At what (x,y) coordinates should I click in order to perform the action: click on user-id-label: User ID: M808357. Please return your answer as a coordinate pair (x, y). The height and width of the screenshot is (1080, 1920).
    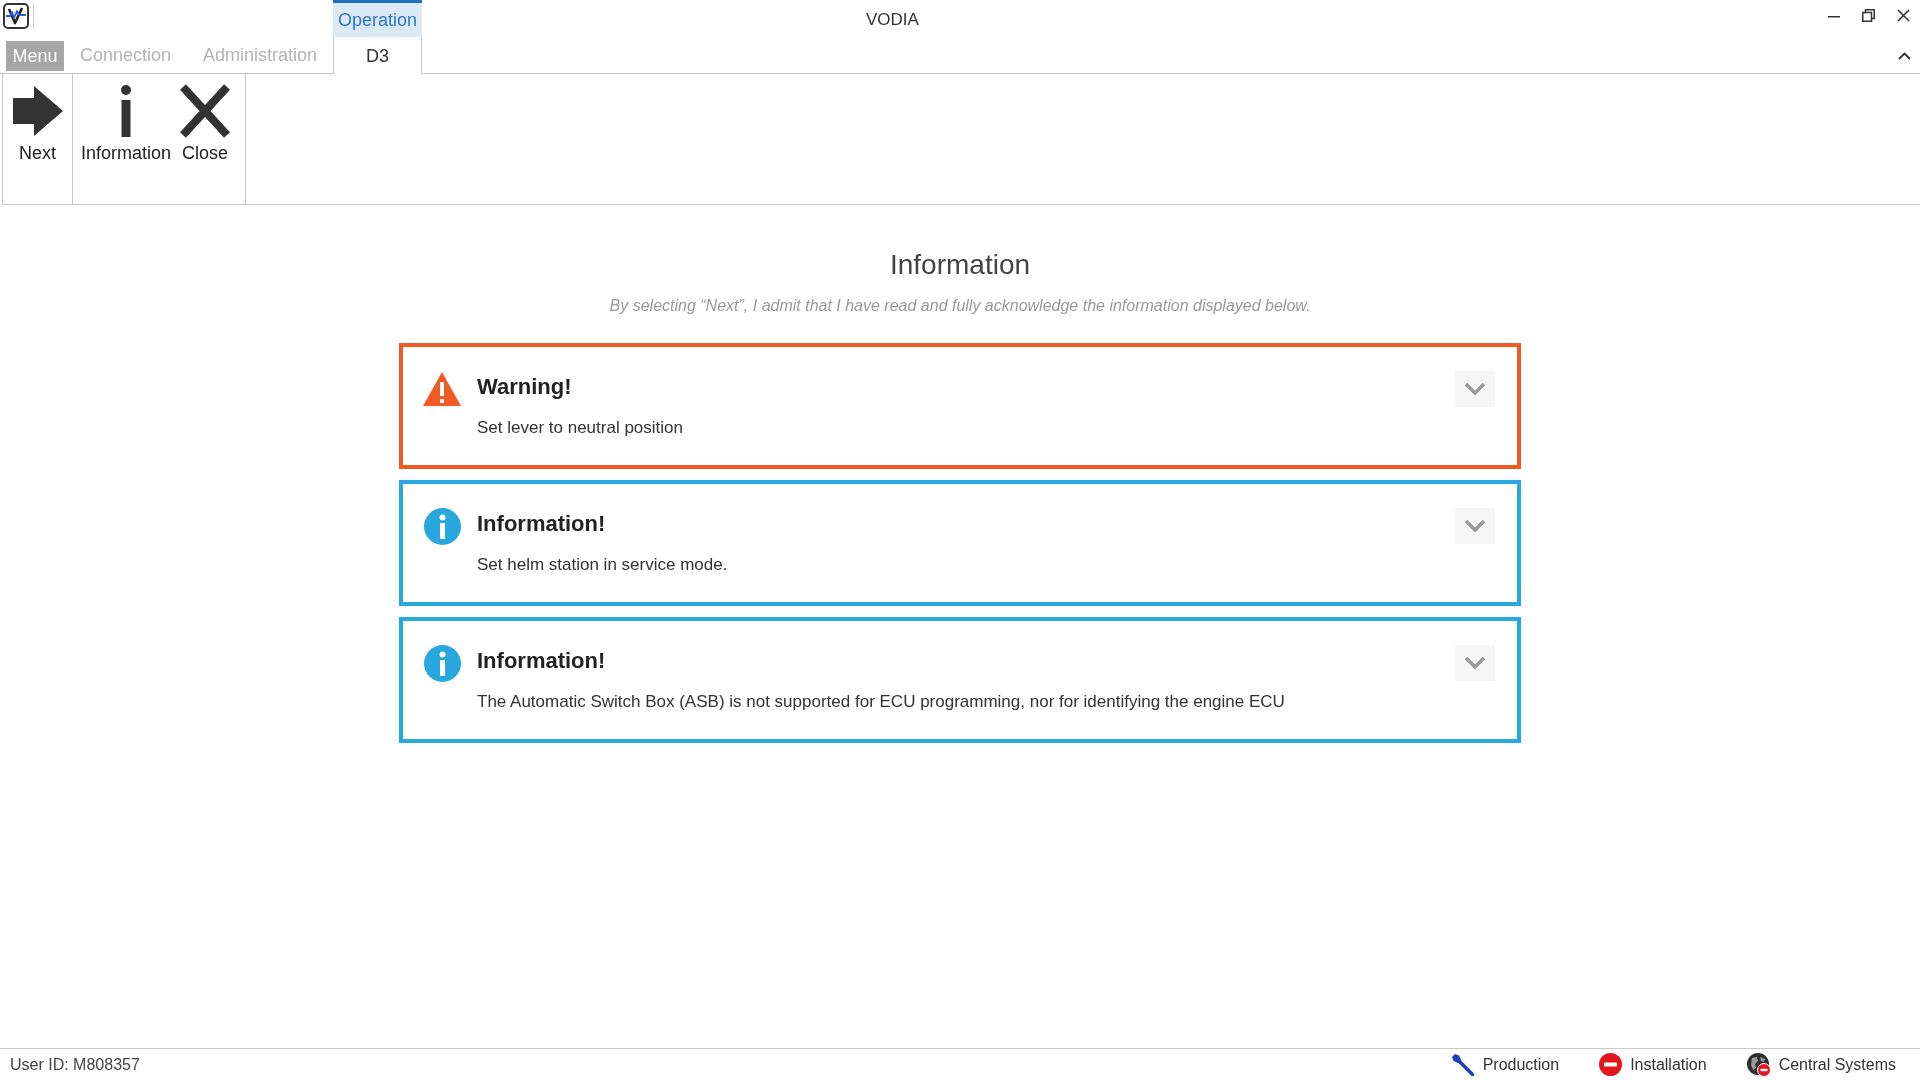
    Looking at the image, I should click on (75, 1064).